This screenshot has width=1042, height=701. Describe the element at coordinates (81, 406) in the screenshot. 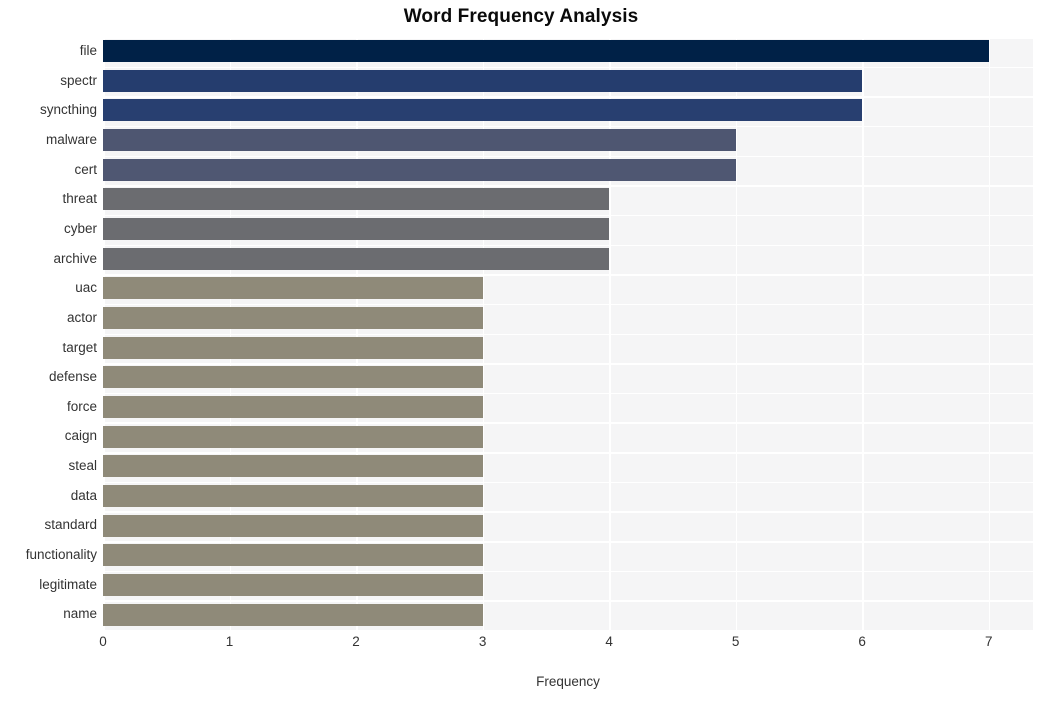

I see `y-axis-tick-label: force` at that location.